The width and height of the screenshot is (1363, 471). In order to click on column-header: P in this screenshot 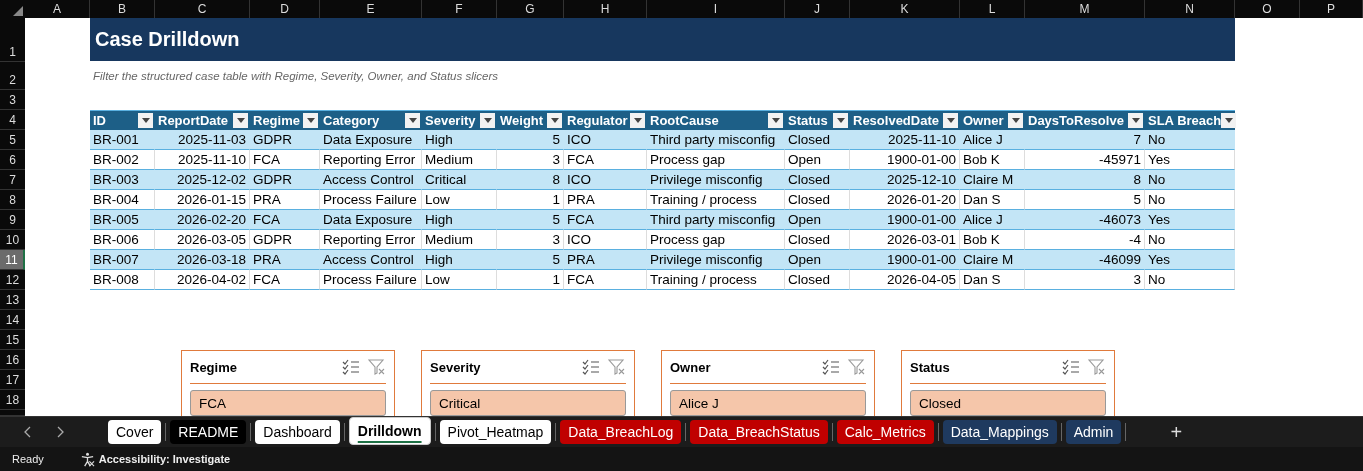, I will do `click(1331, 9)`.